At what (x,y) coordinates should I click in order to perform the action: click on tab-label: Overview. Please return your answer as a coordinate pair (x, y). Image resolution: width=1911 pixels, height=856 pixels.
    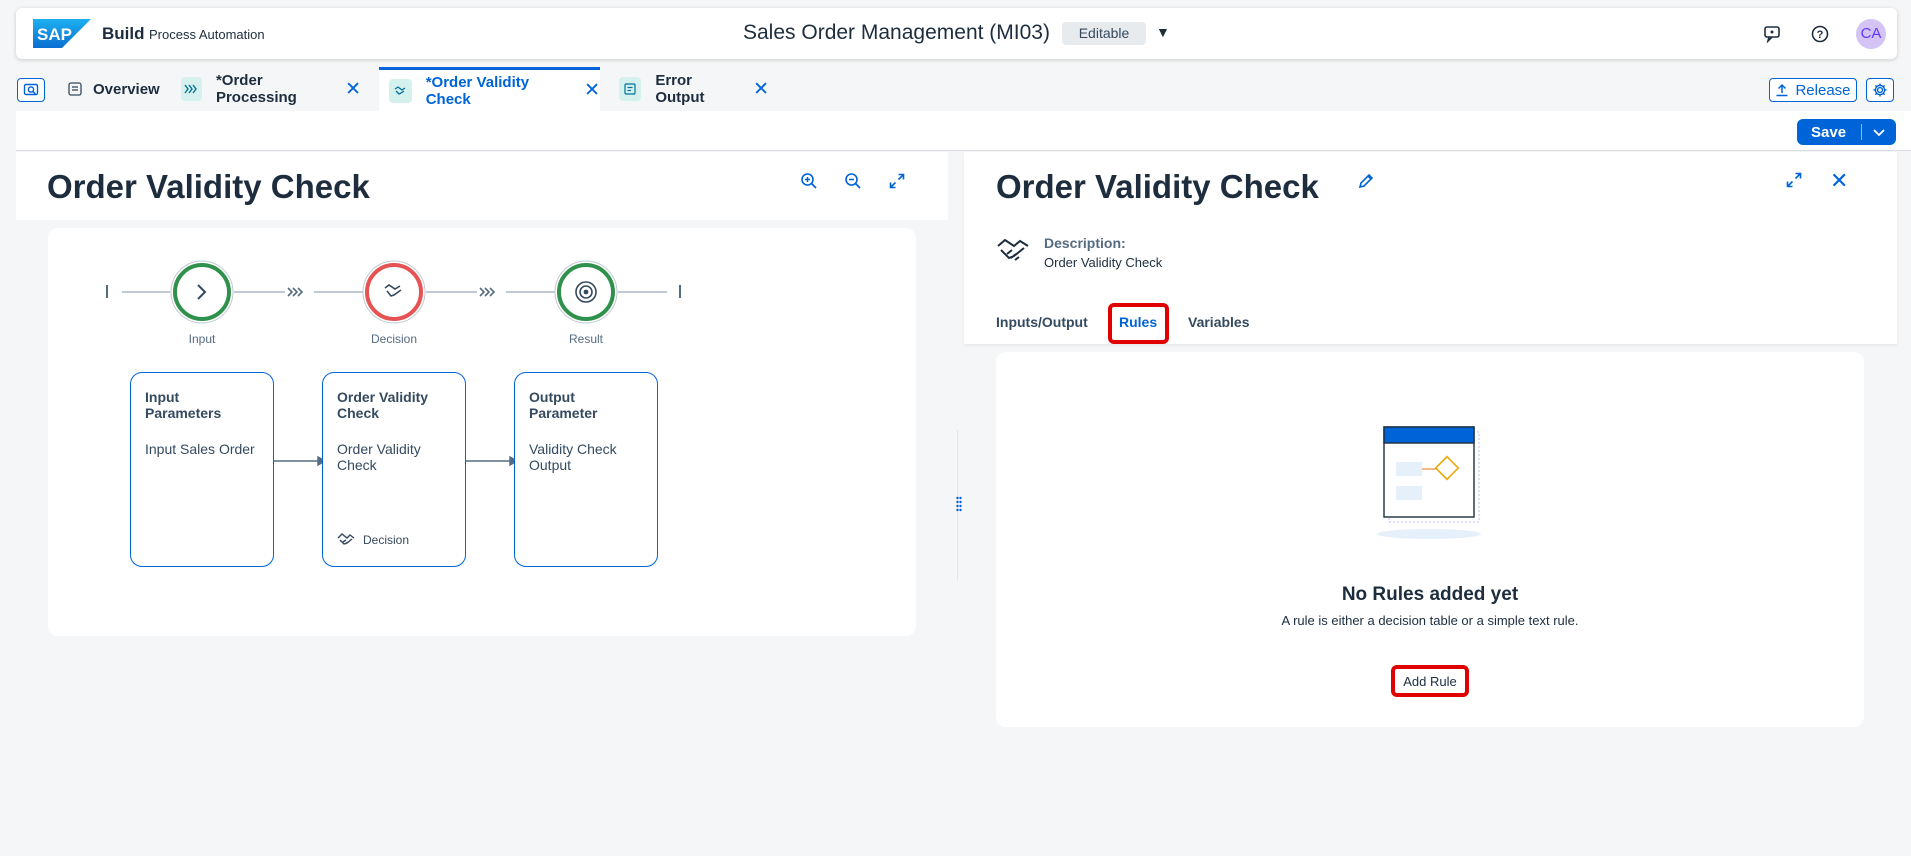
    Looking at the image, I should click on (126, 89).